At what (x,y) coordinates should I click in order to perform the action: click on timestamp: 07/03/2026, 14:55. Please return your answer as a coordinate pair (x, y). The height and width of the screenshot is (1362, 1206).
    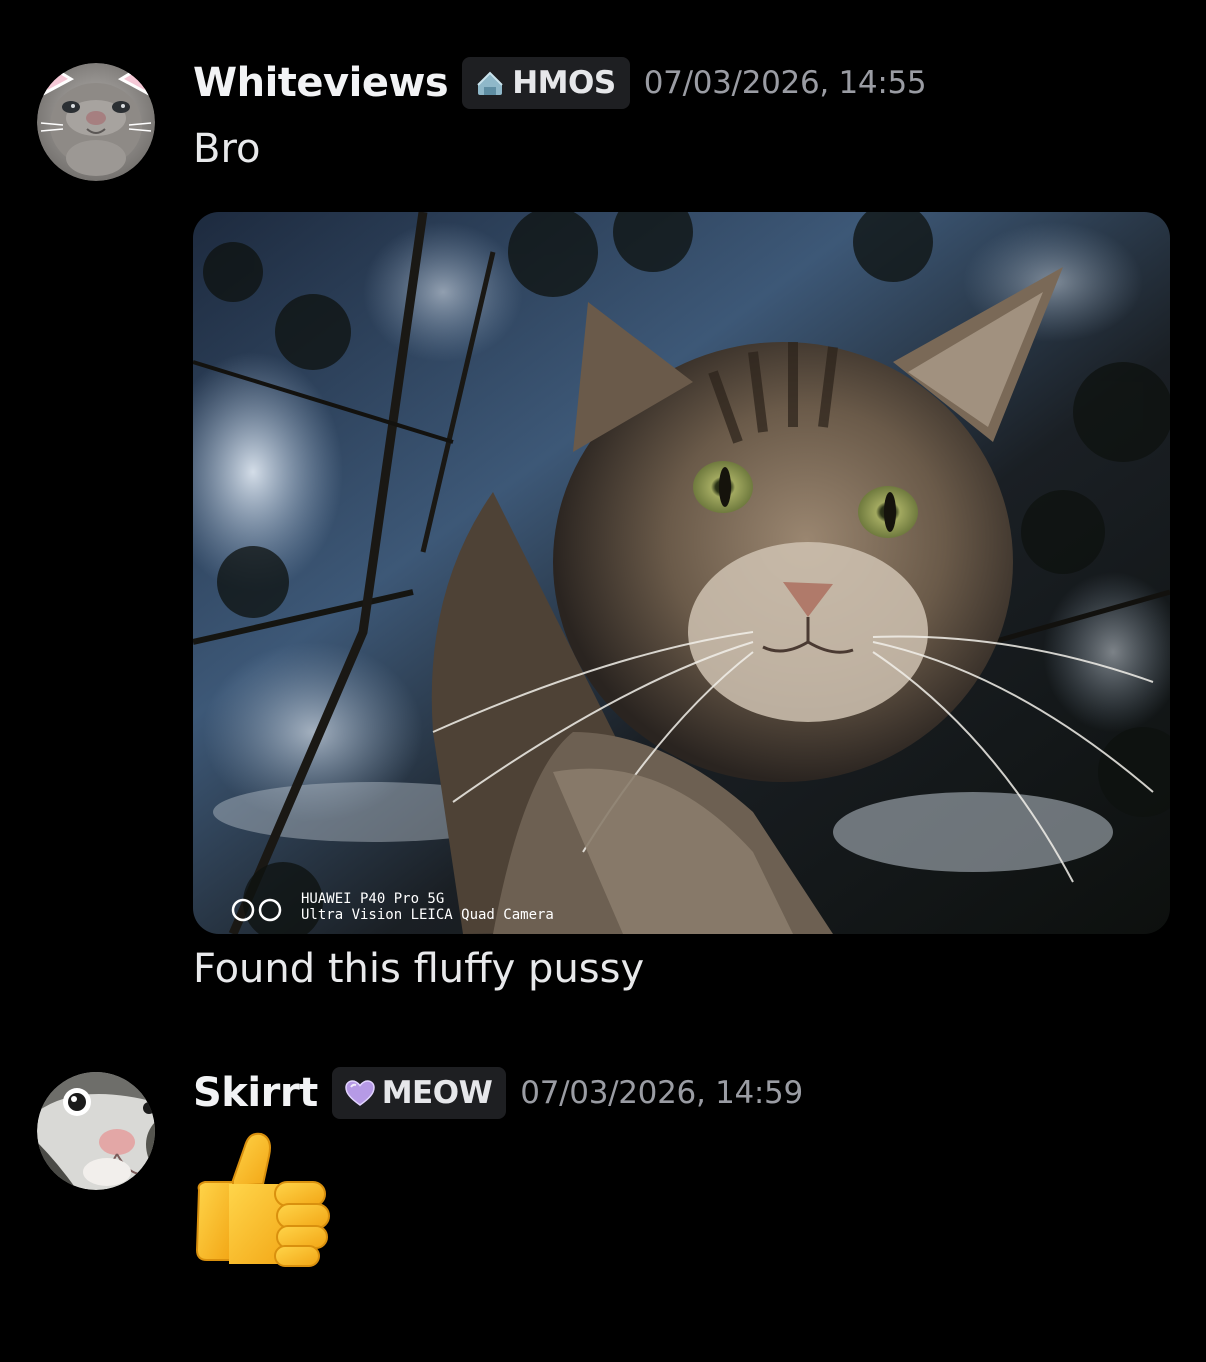
    Looking at the image, I should click on (785, 83).